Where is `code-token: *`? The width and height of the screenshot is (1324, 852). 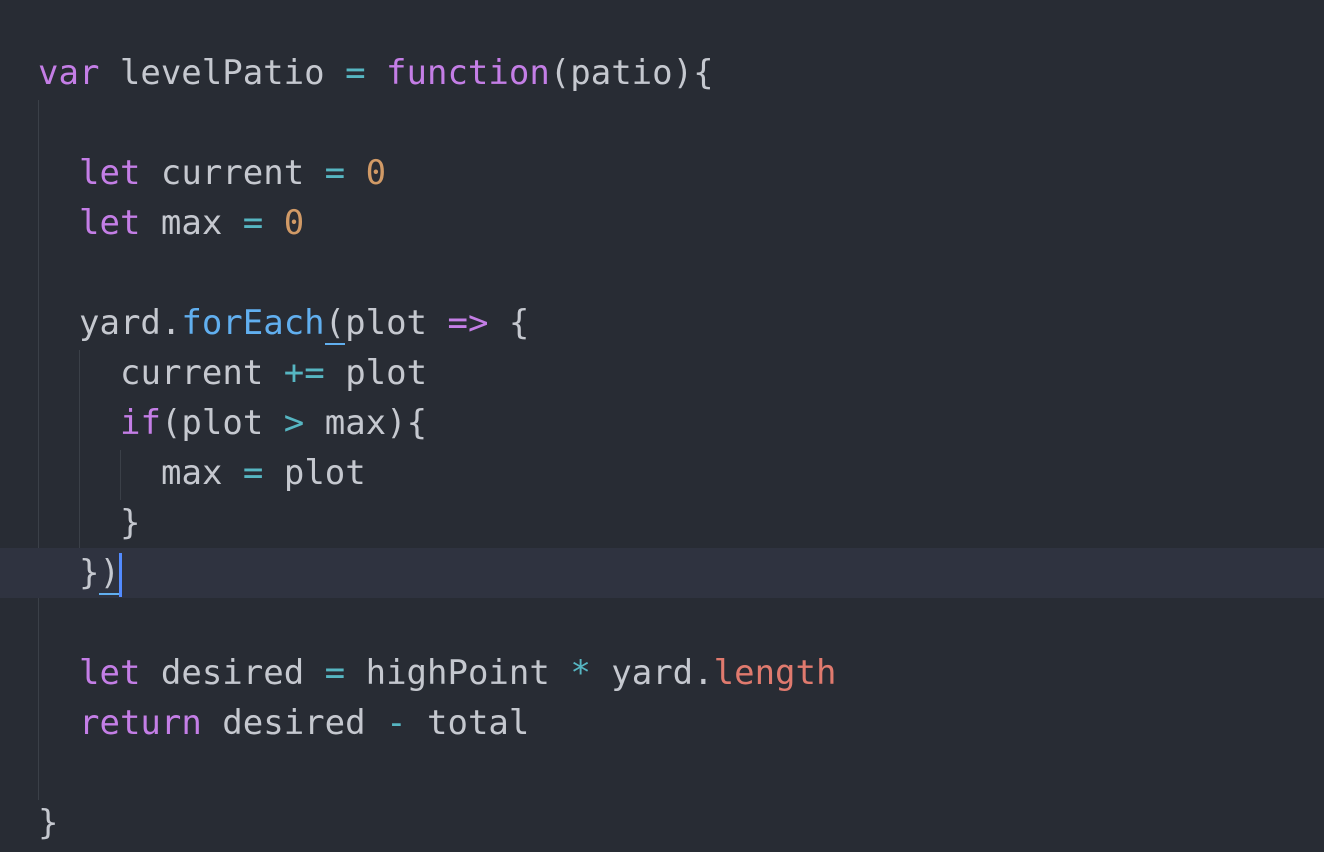 code-token: * is located at coordinates (580, 673).